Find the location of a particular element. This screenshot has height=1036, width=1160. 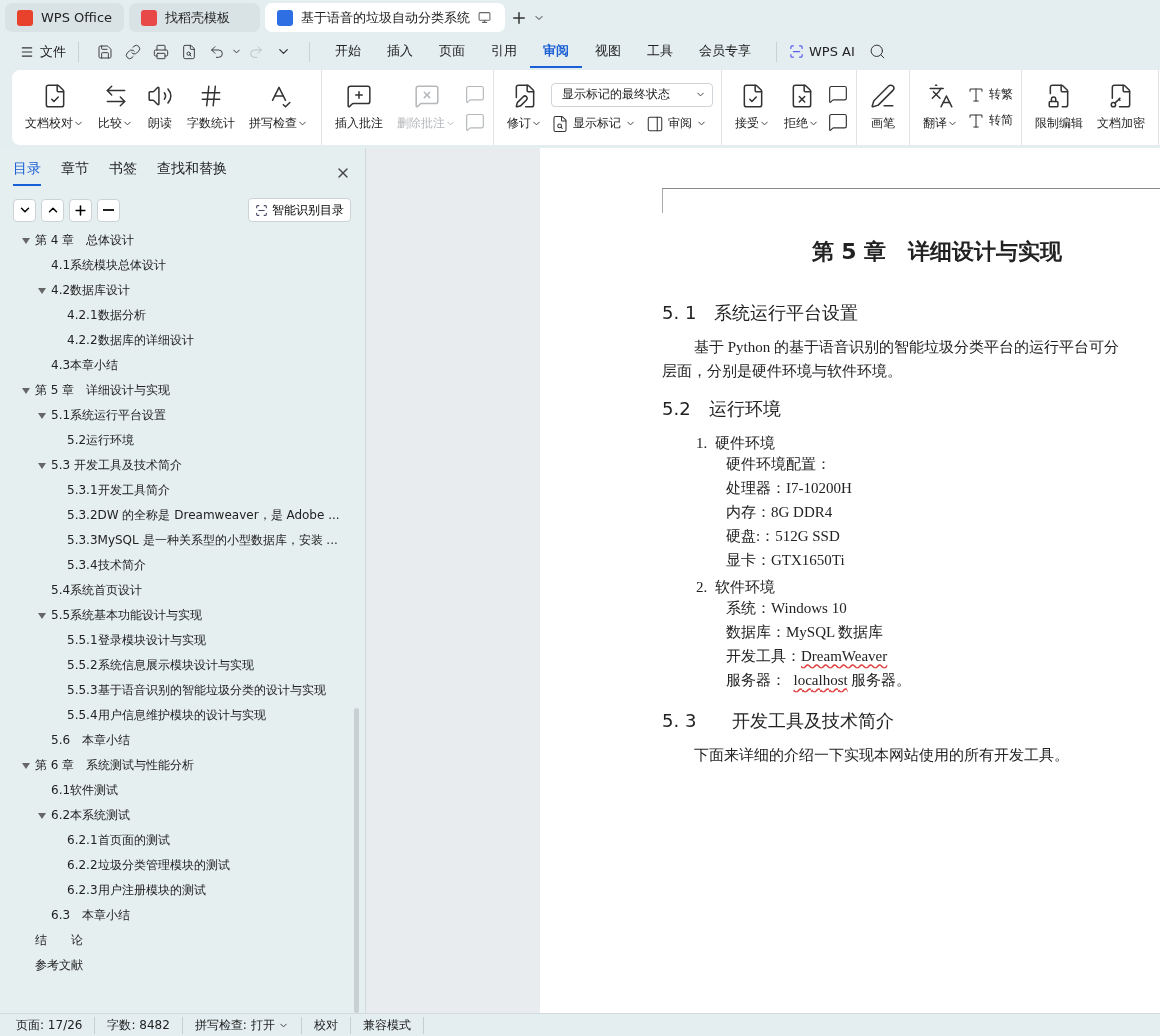

toc-item: 结 论 is located at coordinates (59, 940).